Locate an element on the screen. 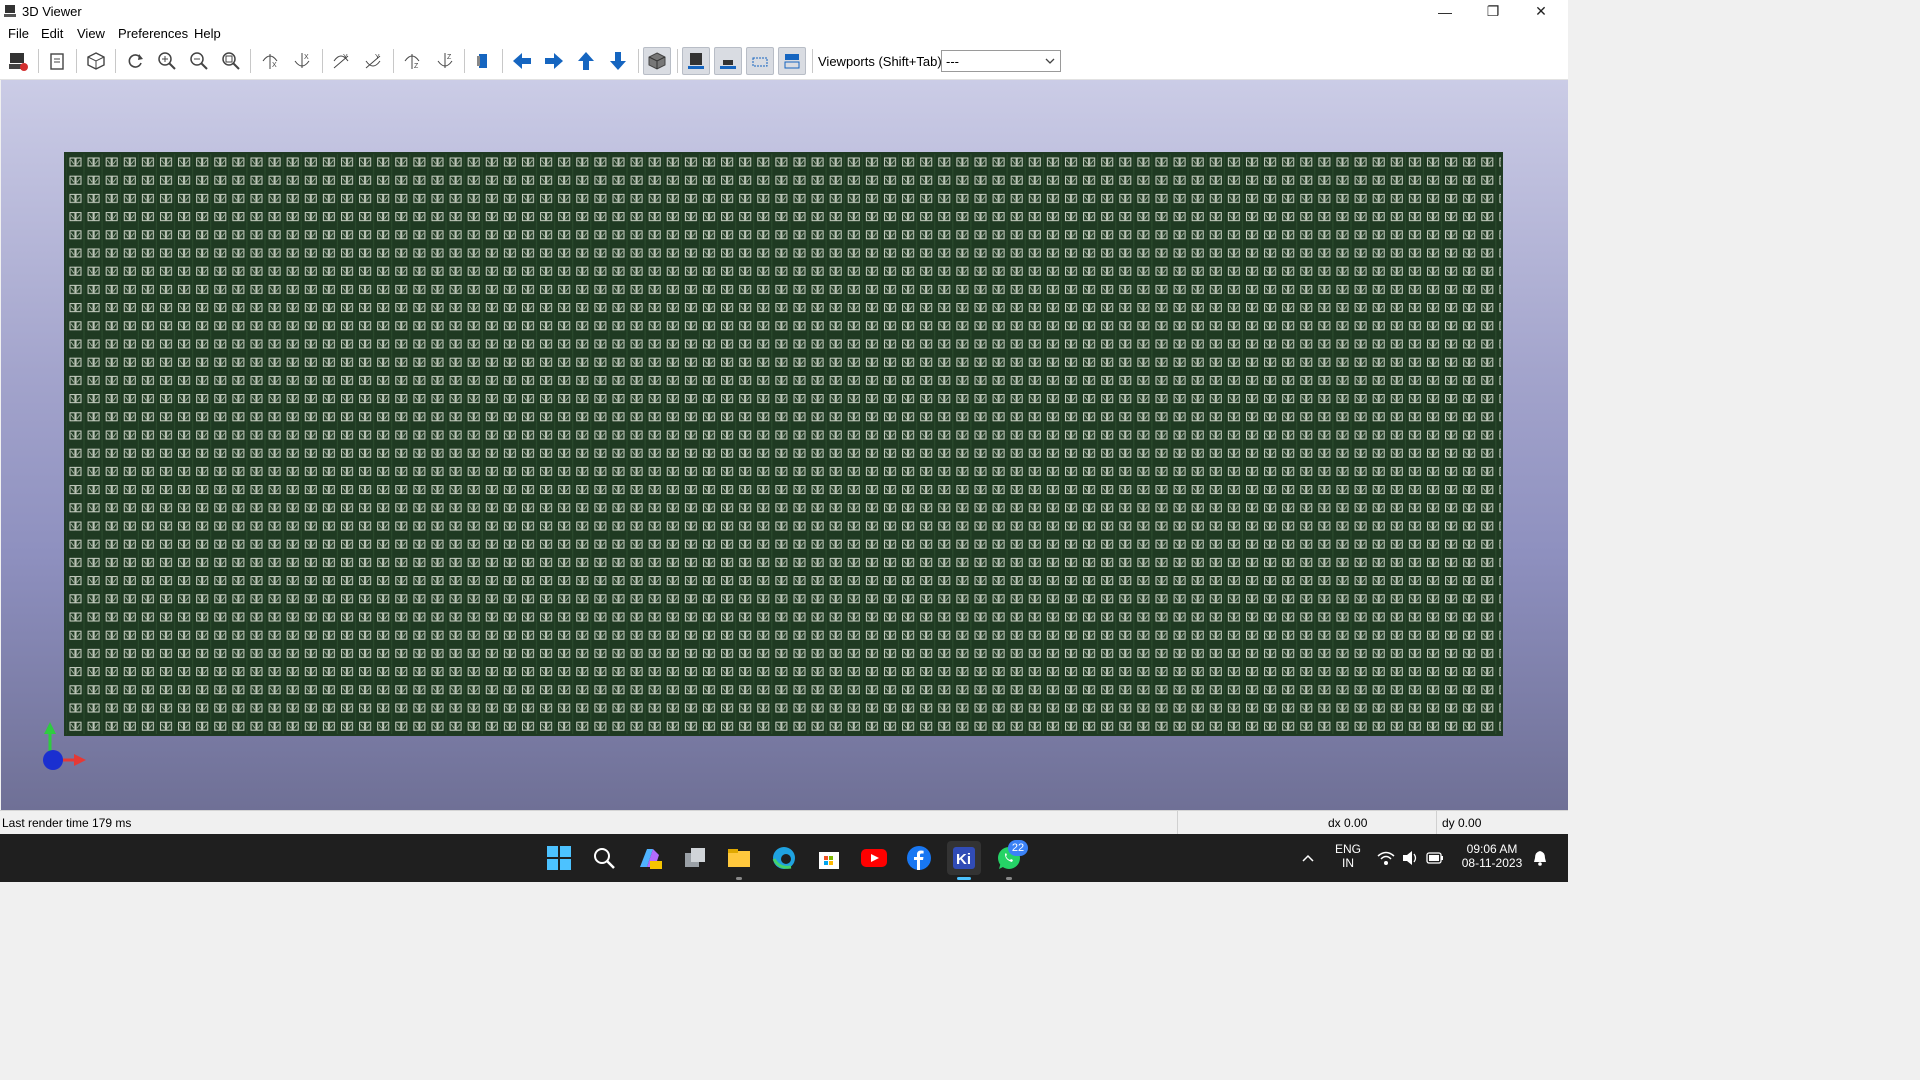  pan-down-button is located at coordinates (618, 61).